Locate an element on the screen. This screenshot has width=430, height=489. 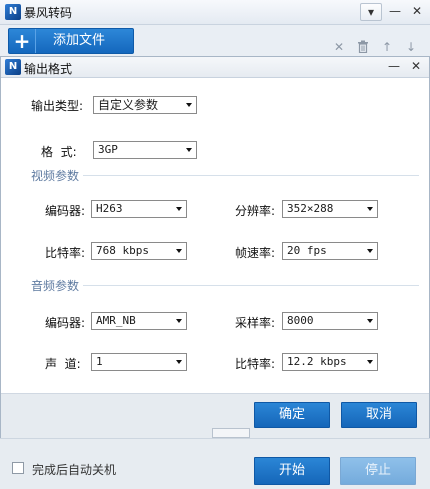
move-down-icon: ↓ is located at coordinates (411, 47).